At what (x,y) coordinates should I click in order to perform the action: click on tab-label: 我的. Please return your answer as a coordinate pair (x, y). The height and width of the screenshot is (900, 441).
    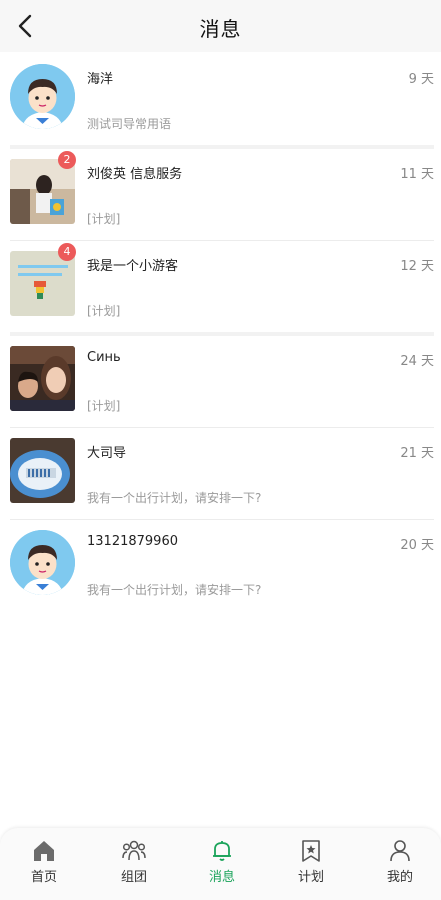
    Looking at the image, I should click on (399, 877).